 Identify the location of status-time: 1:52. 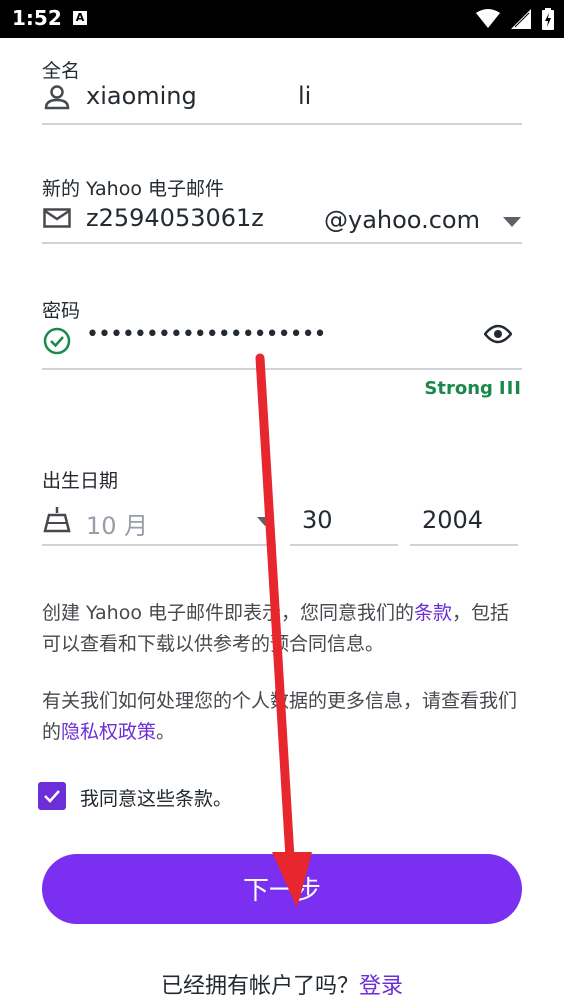
(37, 18).